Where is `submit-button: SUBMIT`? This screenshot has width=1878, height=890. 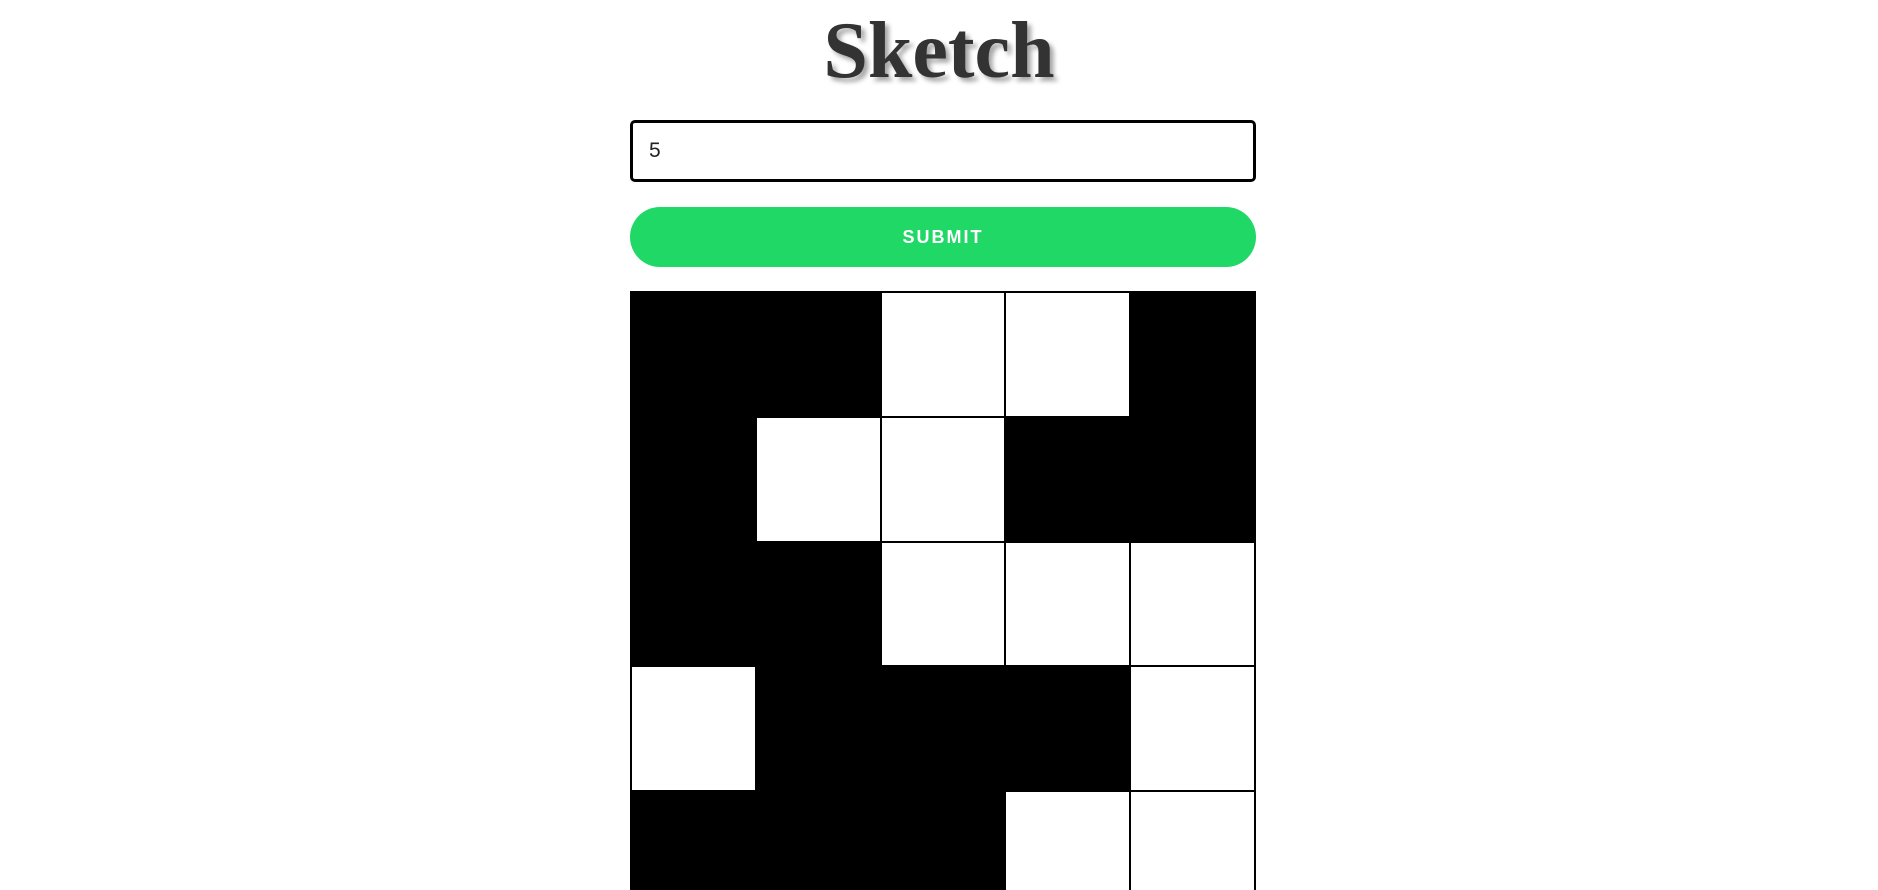 submit-button: SUBMIT is located at coordinates (943, 237).